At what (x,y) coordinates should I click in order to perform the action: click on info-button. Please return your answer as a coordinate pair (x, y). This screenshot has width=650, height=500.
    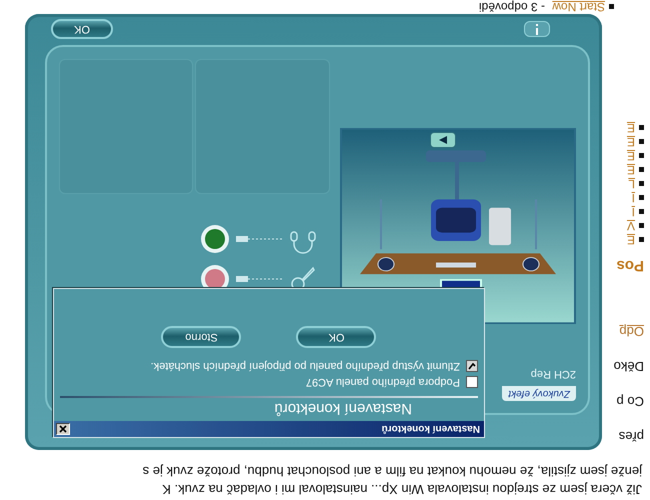
    Looking at the image, I should click on (537, 30).